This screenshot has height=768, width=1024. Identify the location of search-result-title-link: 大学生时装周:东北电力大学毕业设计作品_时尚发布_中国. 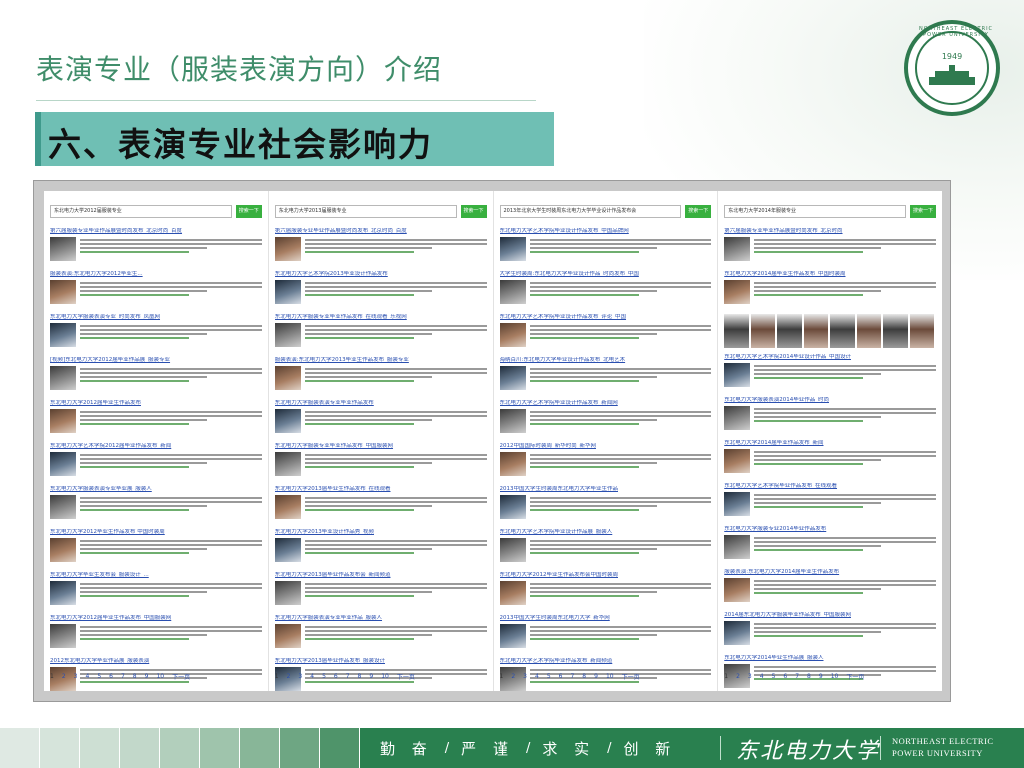
(606, 274).